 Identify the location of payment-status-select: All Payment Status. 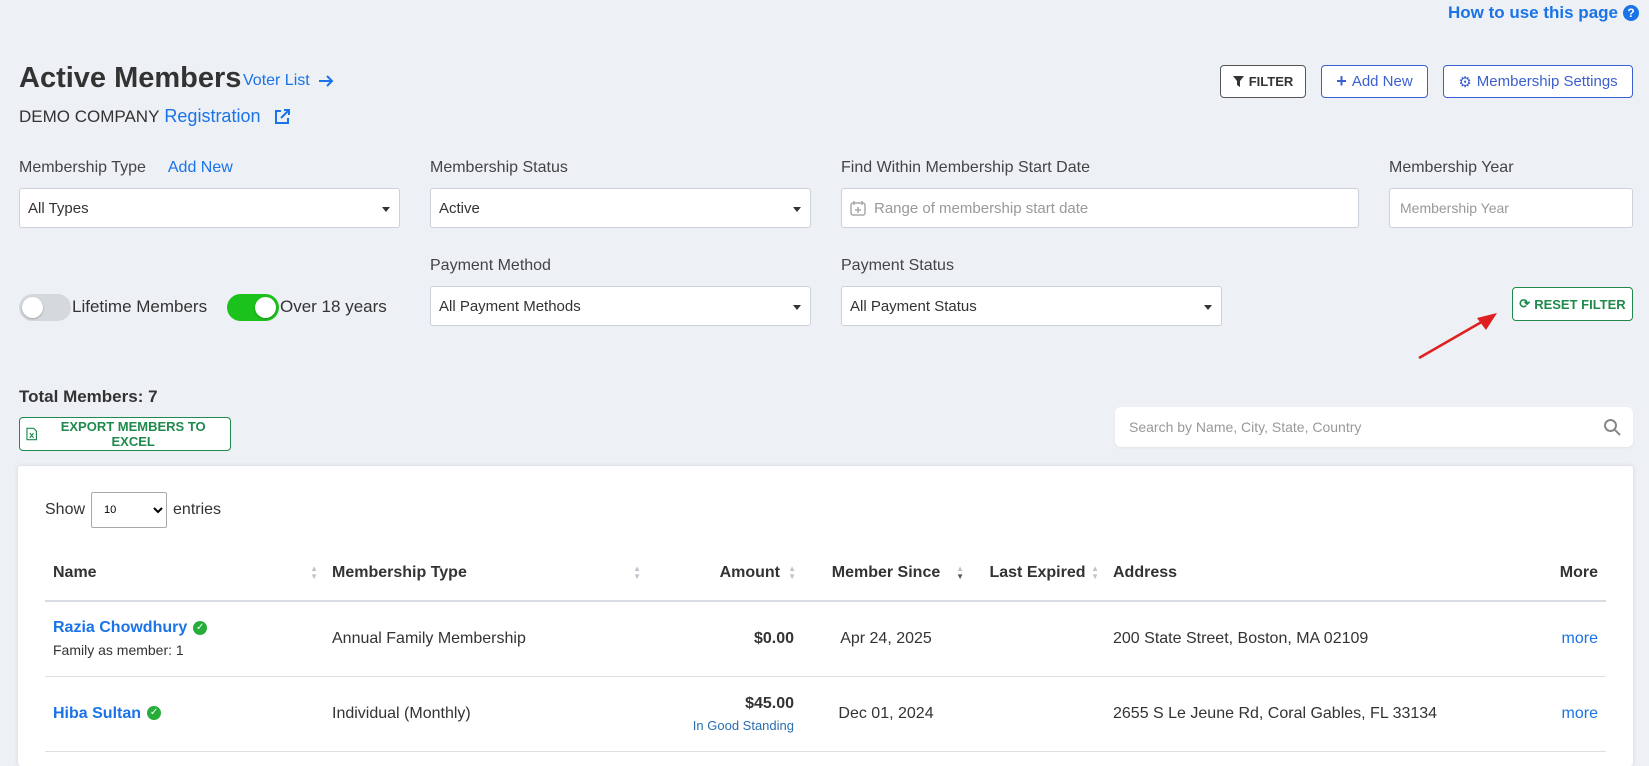
(1031, 306).